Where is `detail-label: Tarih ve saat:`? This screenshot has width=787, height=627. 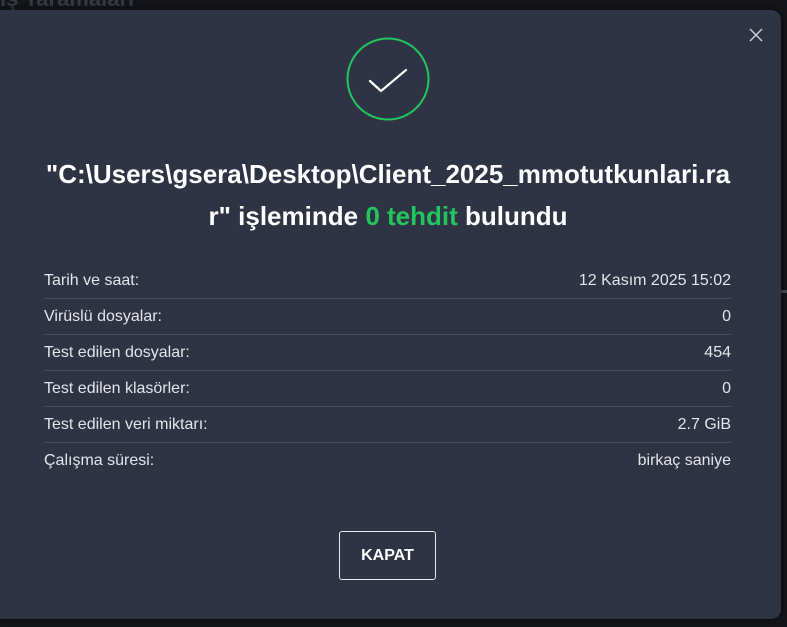
detail-label: Tarih ve saat: is located at coordinates (92, 280).